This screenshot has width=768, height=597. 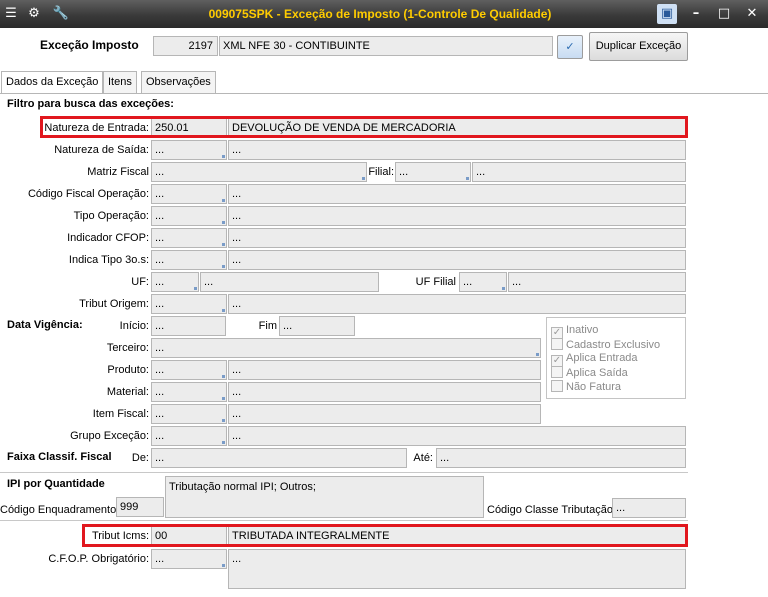 I want to click on tab-itens: Itens, so click(x=120, y=82).